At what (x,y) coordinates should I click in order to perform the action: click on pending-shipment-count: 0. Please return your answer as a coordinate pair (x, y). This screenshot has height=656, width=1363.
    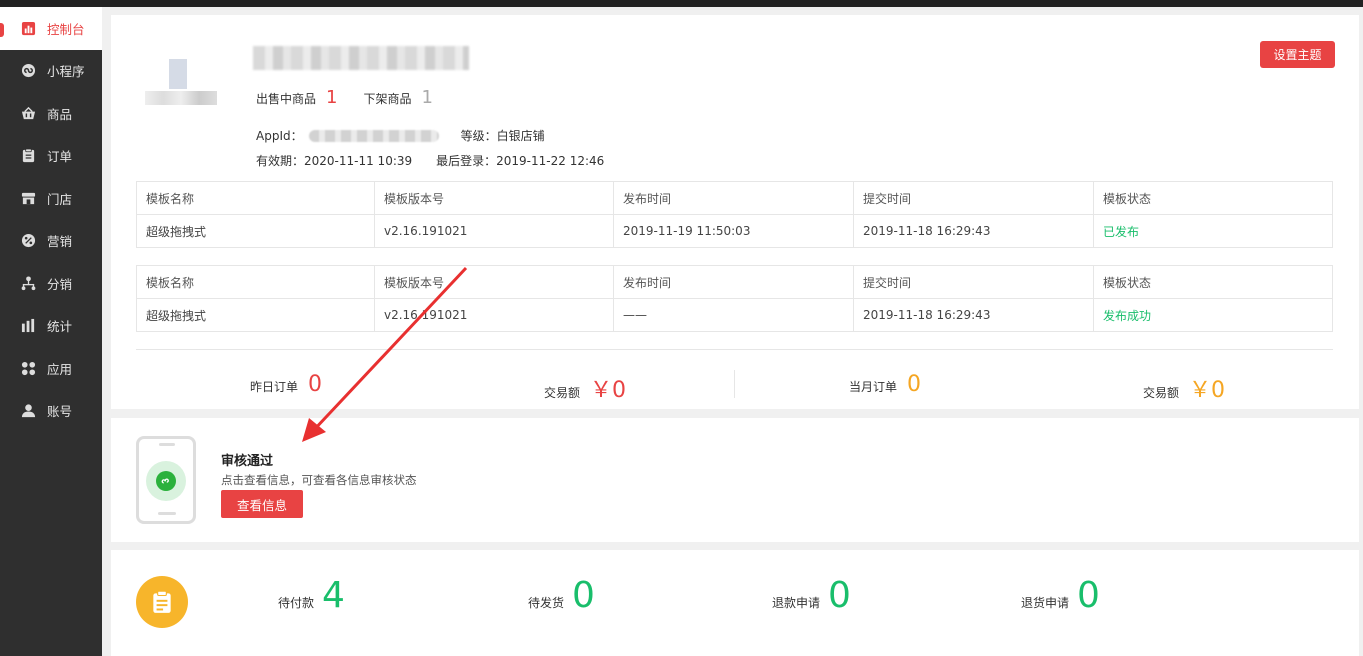
    Looking at the image, I should click on (583, 595).